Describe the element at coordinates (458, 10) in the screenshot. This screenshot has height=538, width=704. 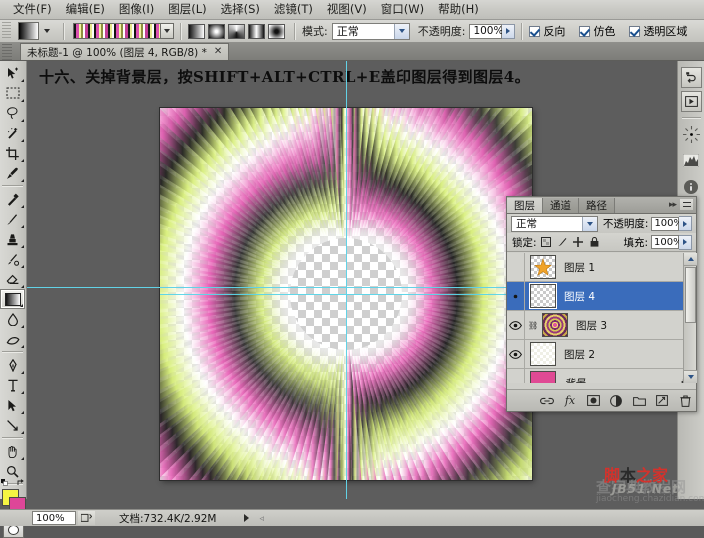
I see `menu-help: 帮助(H)` at that location.